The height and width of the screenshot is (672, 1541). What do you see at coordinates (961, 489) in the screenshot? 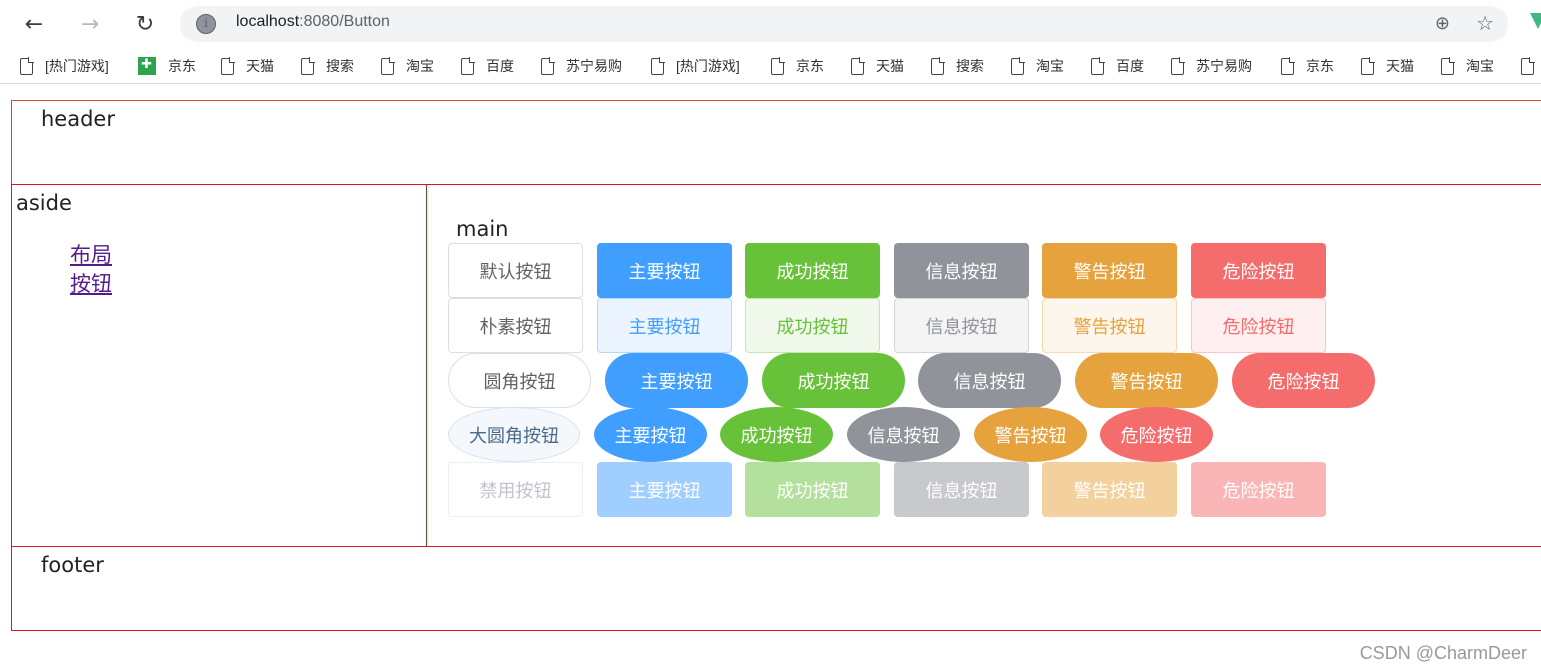
I see `disabled-info-button: 信息按钮` at bounding box center [961, 489].